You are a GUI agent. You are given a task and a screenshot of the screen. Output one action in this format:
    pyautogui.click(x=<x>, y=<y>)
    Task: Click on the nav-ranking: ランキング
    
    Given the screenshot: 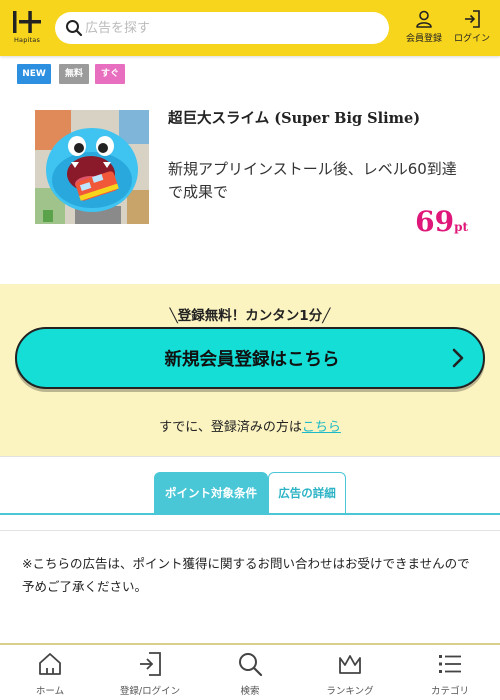 What is the action you would take?
    pyautogui.click(x=350, y=674)
    